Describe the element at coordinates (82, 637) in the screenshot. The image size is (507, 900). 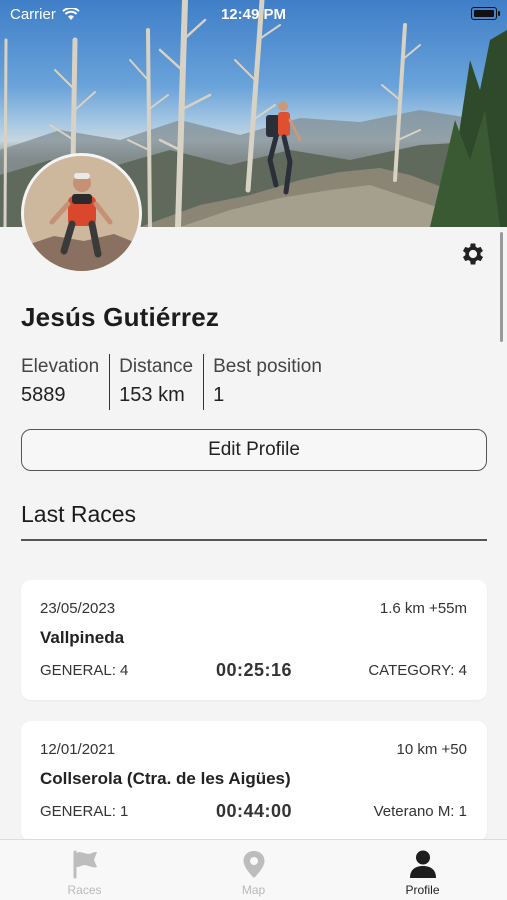
I see `race-name: Vallpineda` at that location.